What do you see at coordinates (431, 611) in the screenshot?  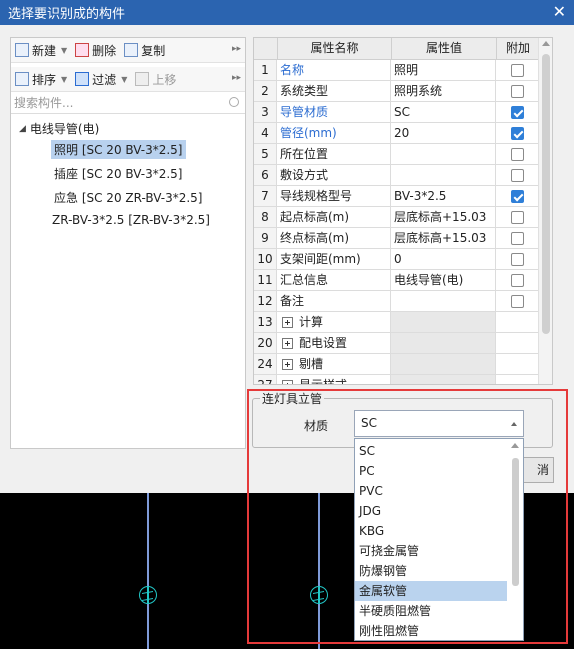 I see `dropdown-option: 半硬质阻燃管` at bounding box center [431, 611].